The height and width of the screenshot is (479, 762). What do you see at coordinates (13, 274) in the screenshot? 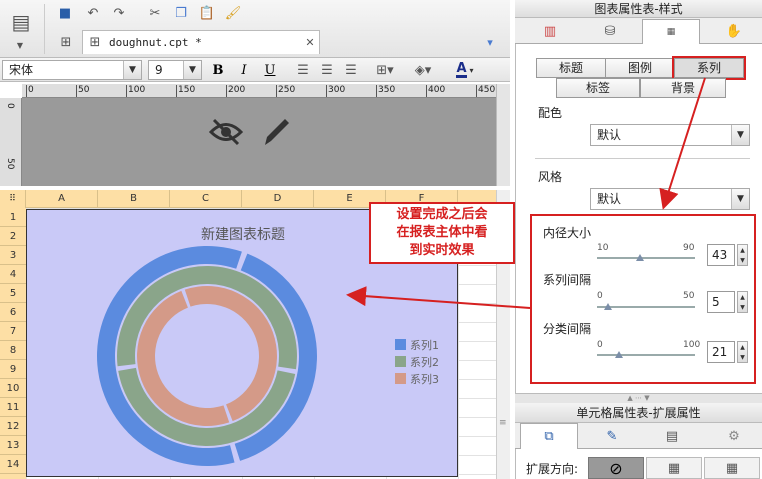
I see `row-header: 4` at bounding box center [13, 274].